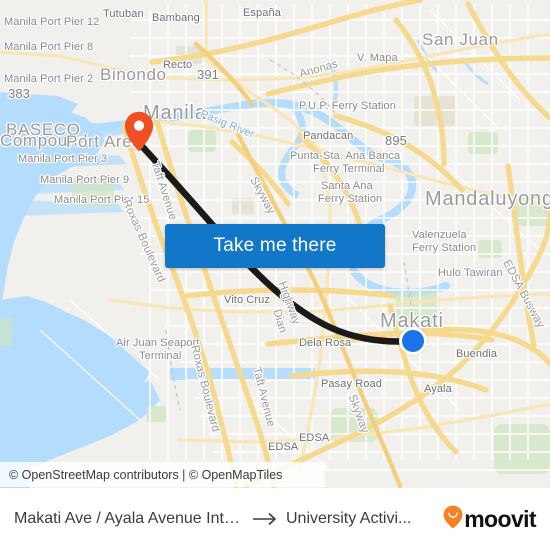 The width and height of the screenshot is (550, 550). I want to click on map-label: Hulo Tawiran, so click(470, 273).